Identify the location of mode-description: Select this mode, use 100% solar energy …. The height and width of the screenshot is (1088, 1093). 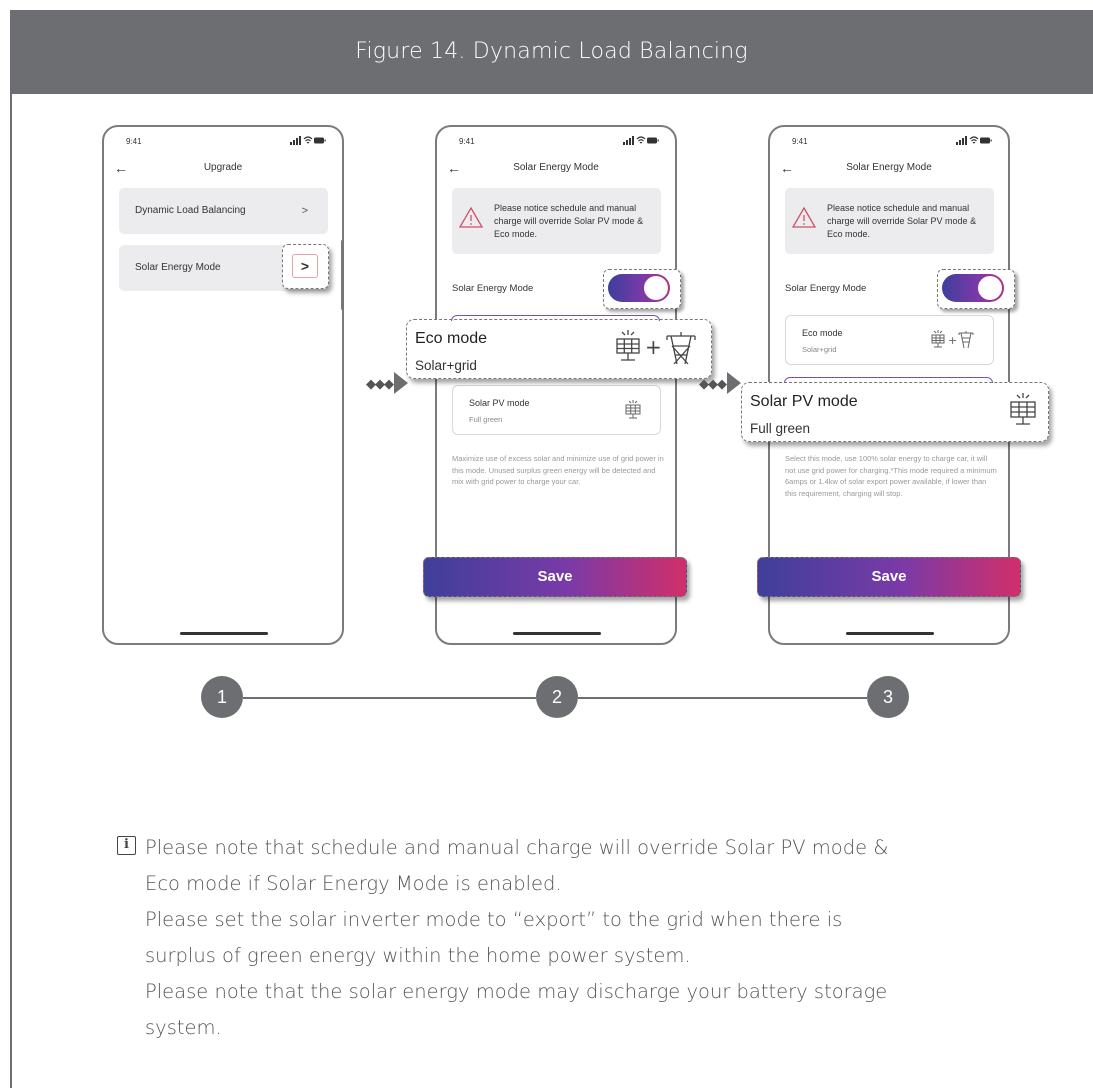
(891, 476).